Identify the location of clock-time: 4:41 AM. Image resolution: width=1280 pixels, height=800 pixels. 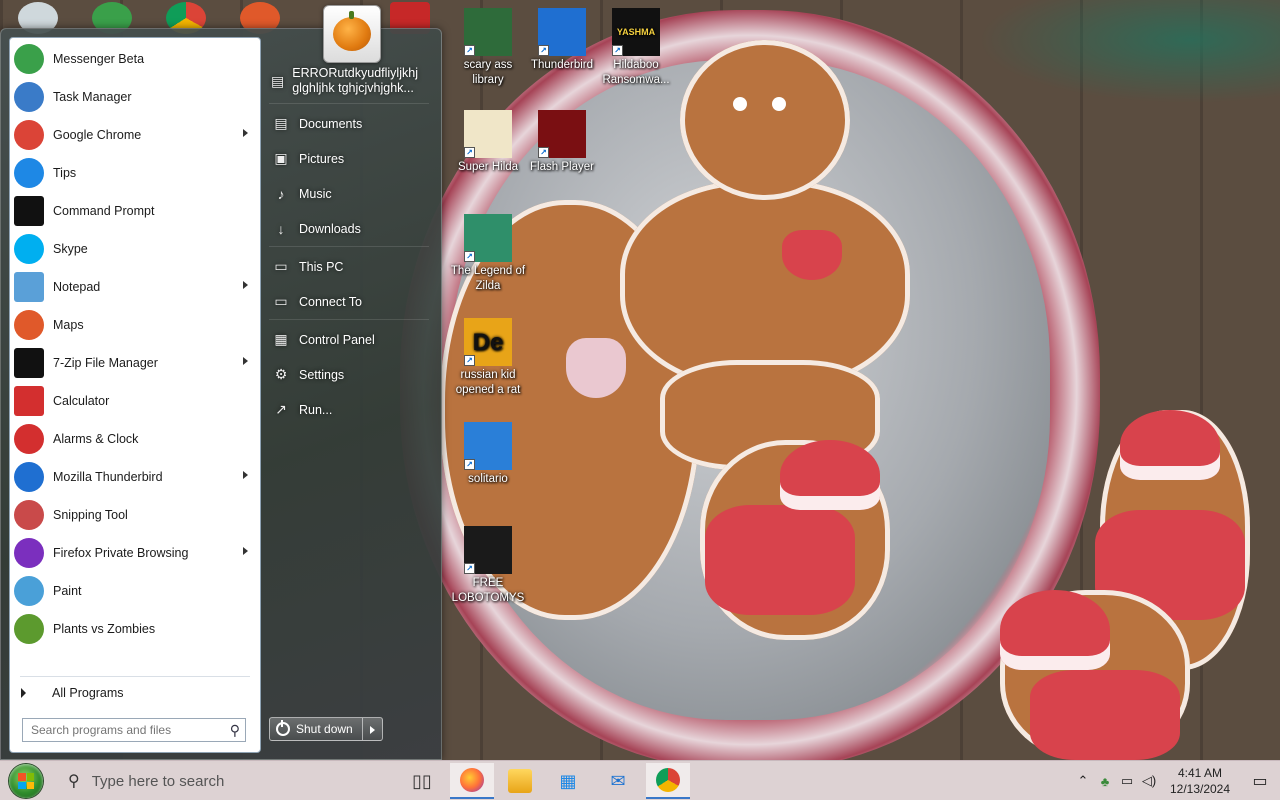
(1200, 773).